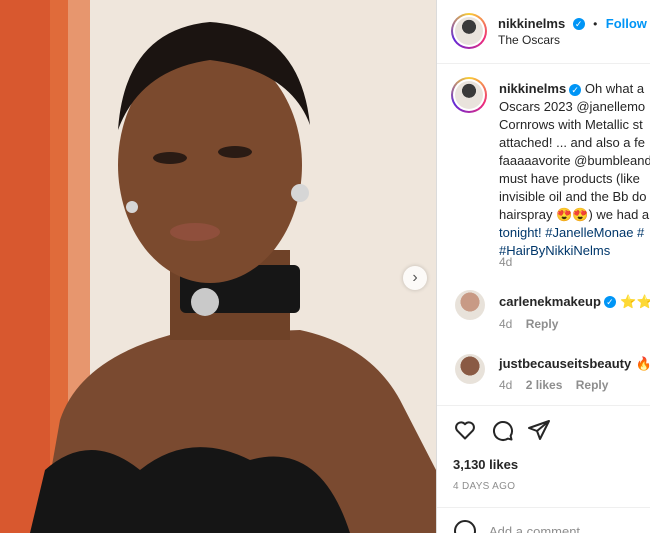 The width and height of the screenshot is (650, 533). Describe the element at coordinates (465, 430) in the screenshot. I see `heart-icon` at that location.